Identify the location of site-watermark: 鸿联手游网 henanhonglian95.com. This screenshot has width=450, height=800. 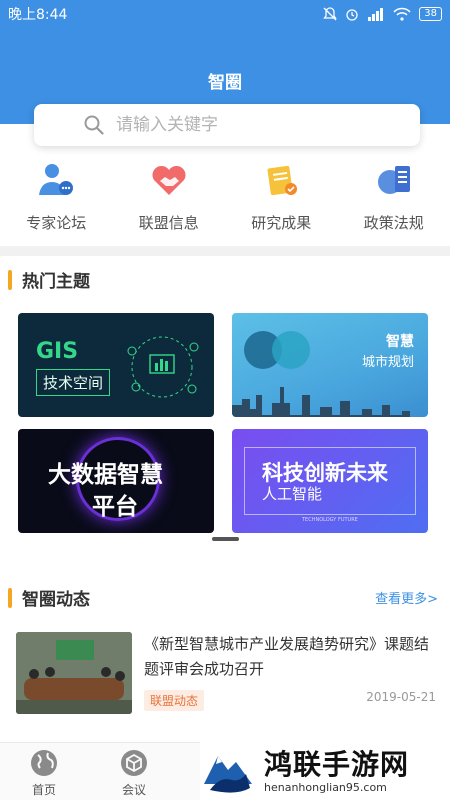
(325, 771).